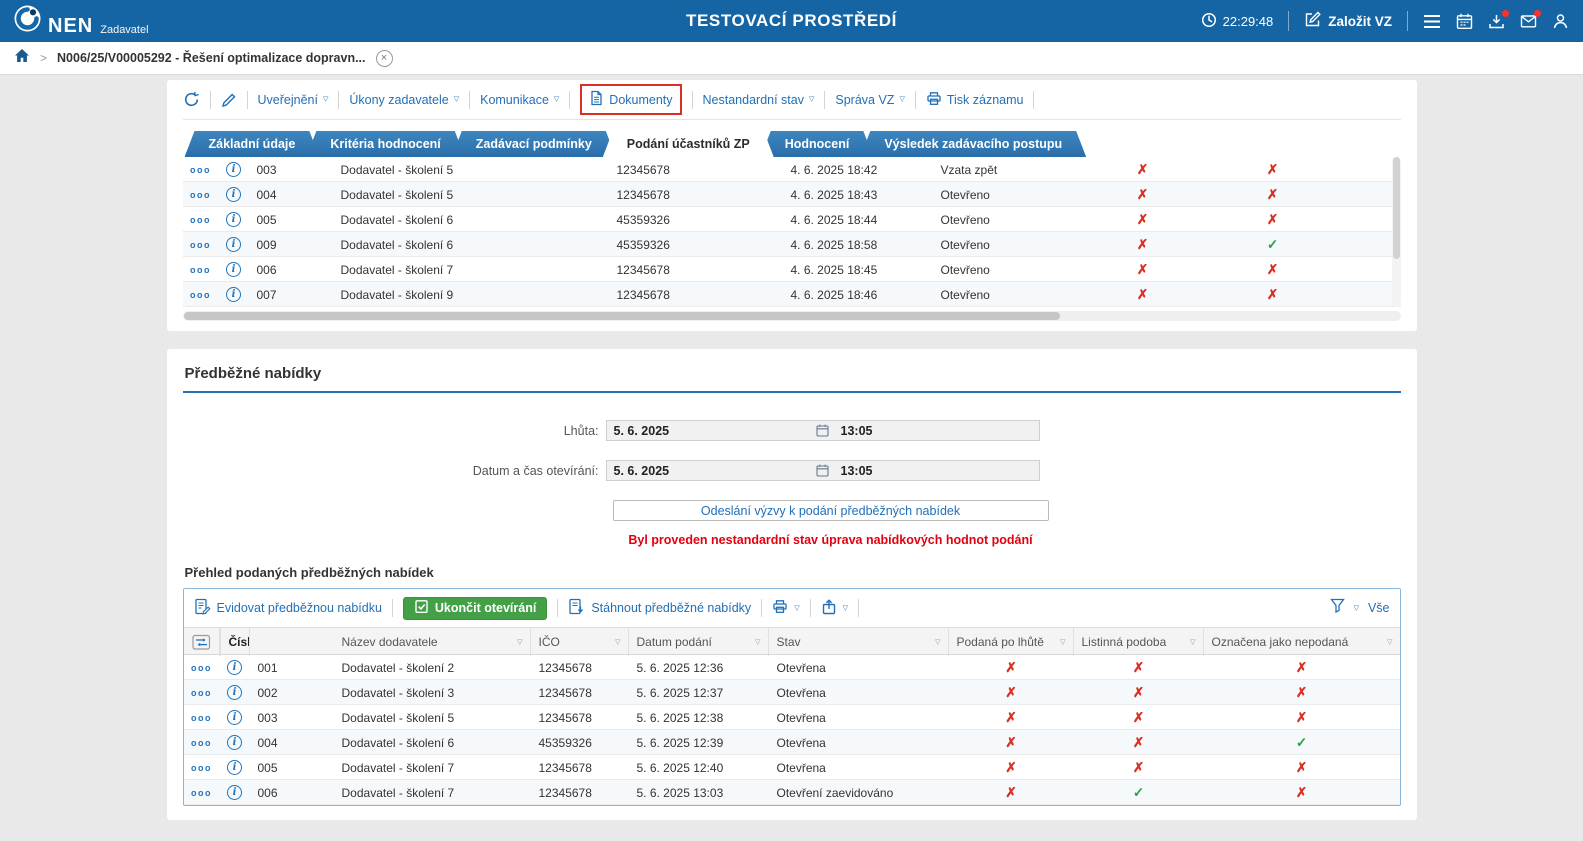 This screenshot has width=1583, height=841. What do you see at coordinates (534, 144) in the screenshot?
I see `tab-zadavaci-podminky: Zadávací podmínky` at bounding box center [534, 144].